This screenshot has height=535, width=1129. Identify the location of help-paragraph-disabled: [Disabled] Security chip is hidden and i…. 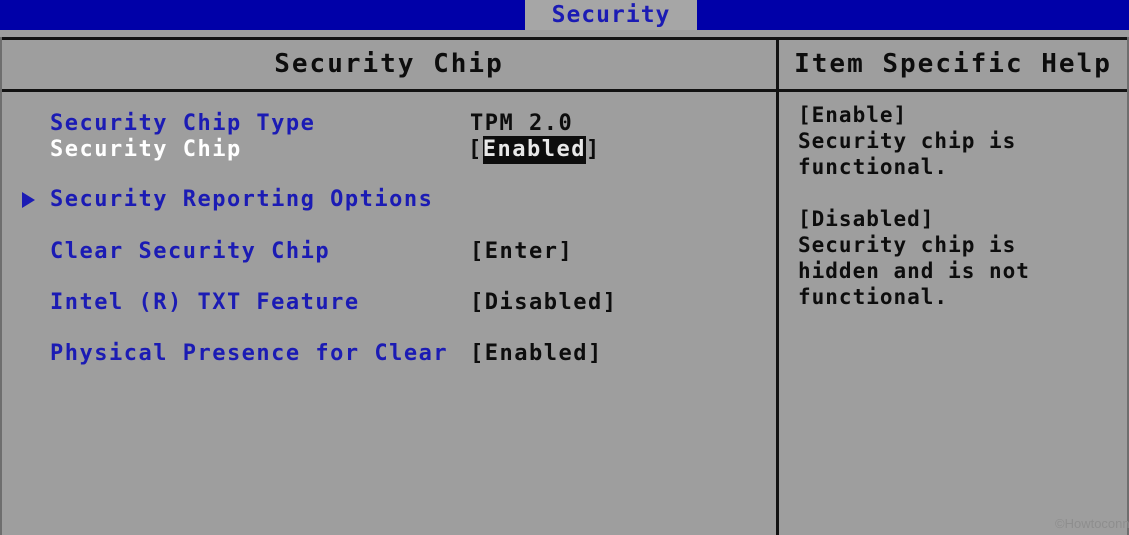
(963, 258).